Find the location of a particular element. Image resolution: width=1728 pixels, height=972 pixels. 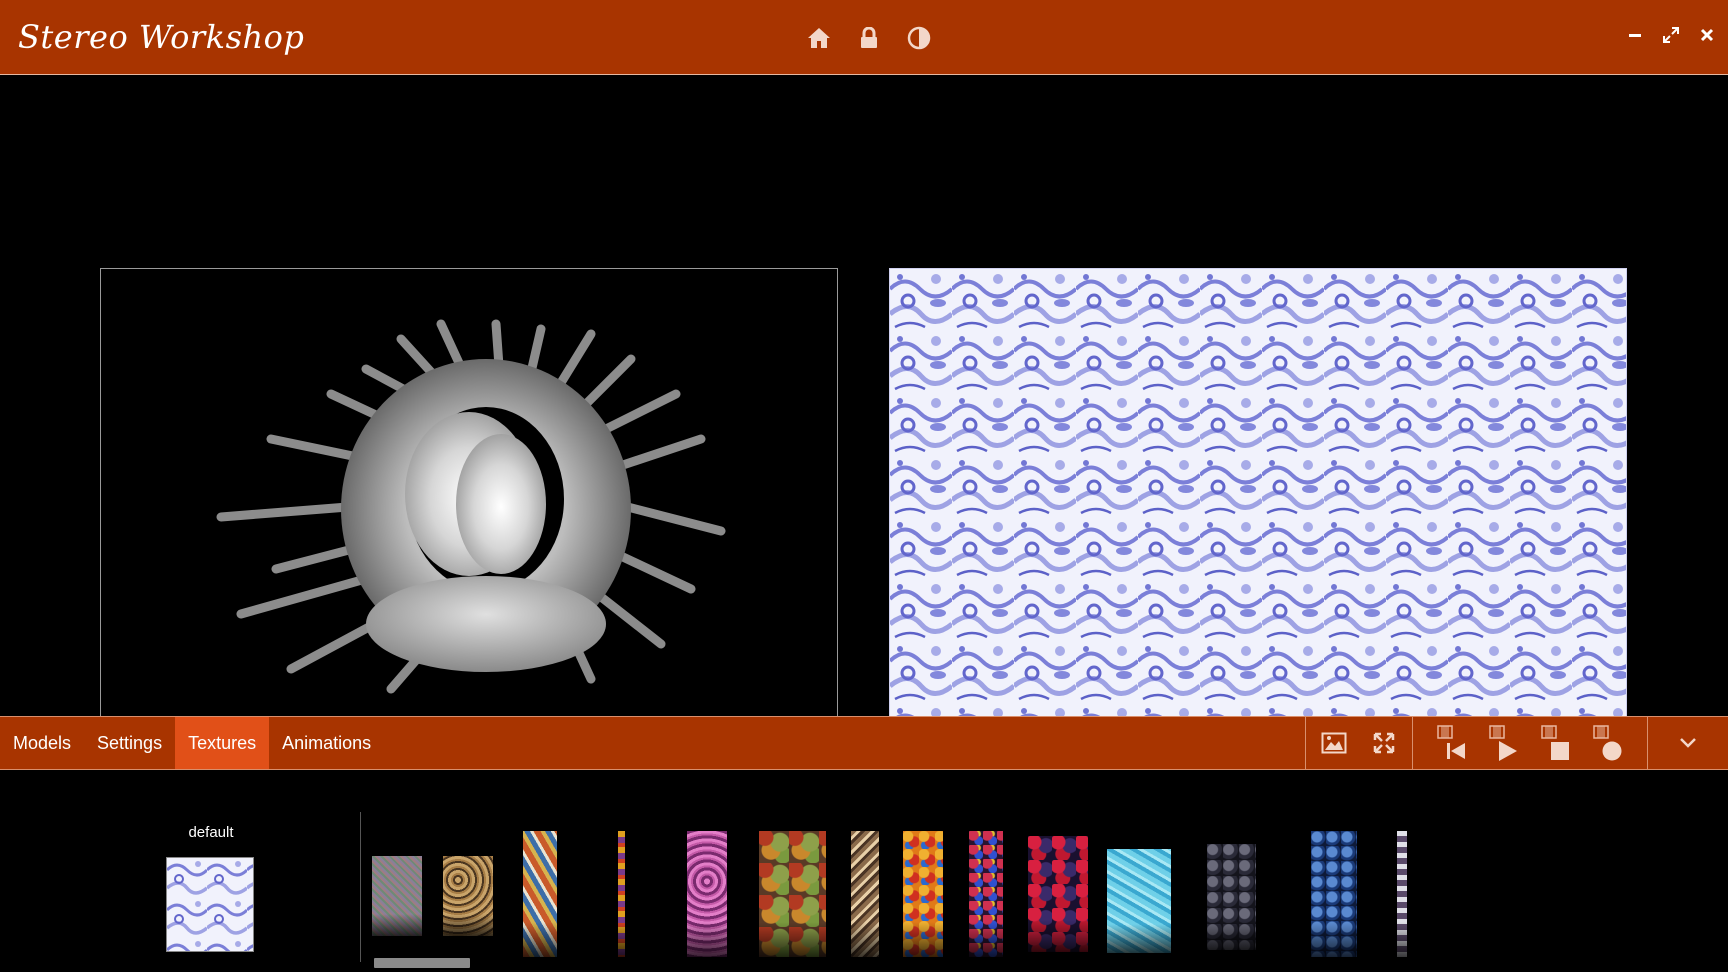

image-icon is located at coordinates (1334, 743).